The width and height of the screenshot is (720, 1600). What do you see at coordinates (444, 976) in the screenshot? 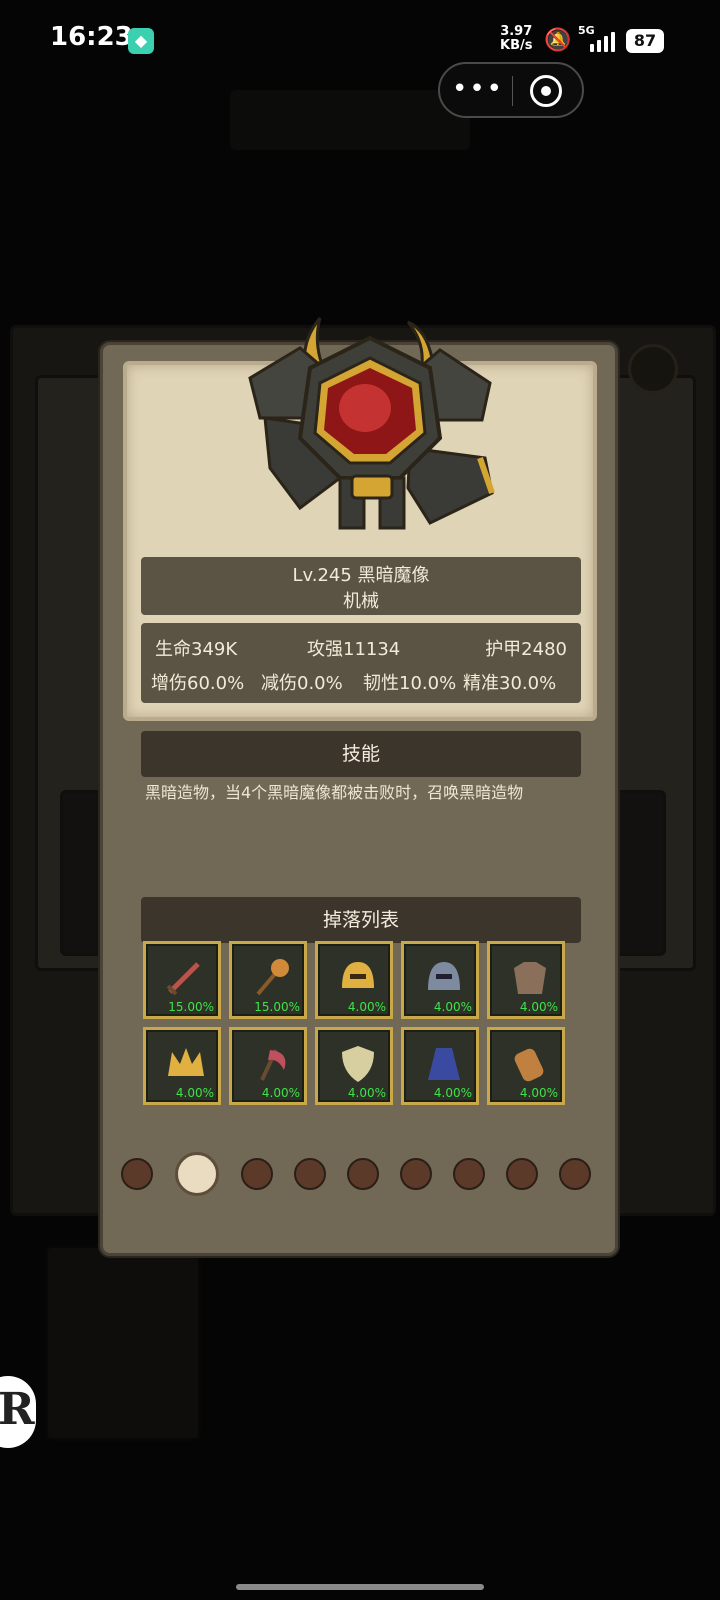
I see `dark-helmet-icon` at bounding box center [444, 976].